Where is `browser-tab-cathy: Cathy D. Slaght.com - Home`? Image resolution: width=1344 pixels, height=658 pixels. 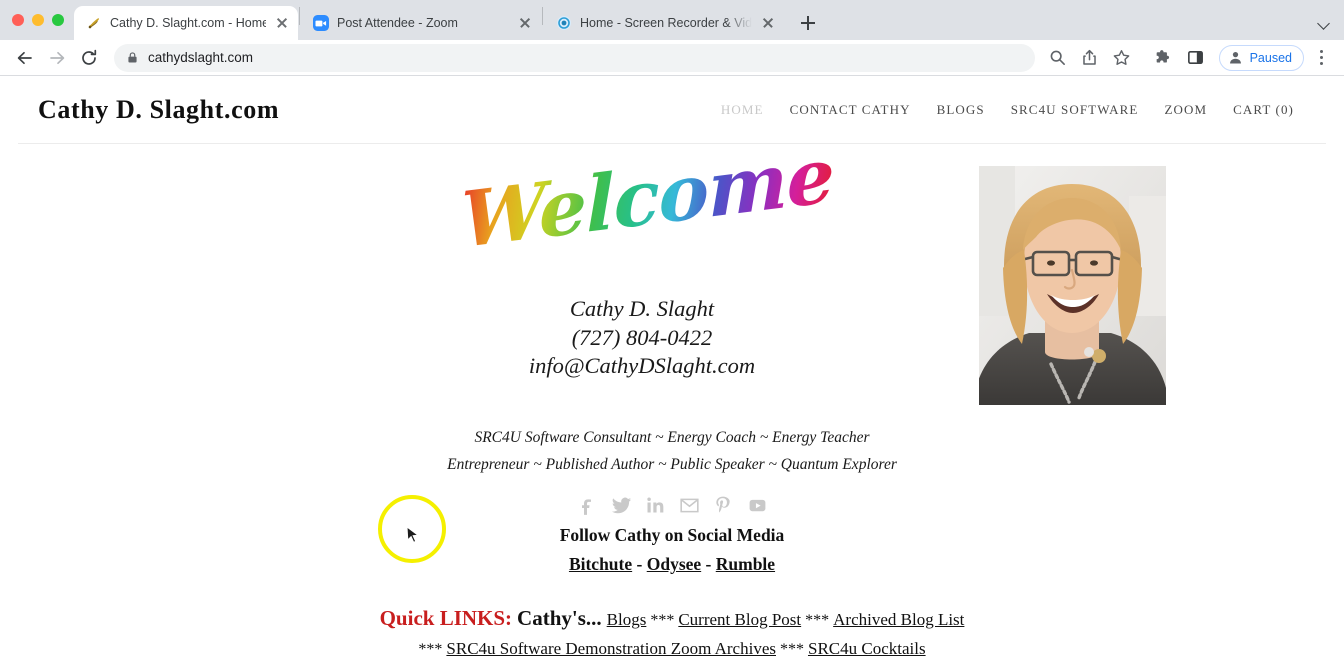
browser-tab-cathy: Cathy D. Slaght.com - Home is located at coordinates (186, 23).